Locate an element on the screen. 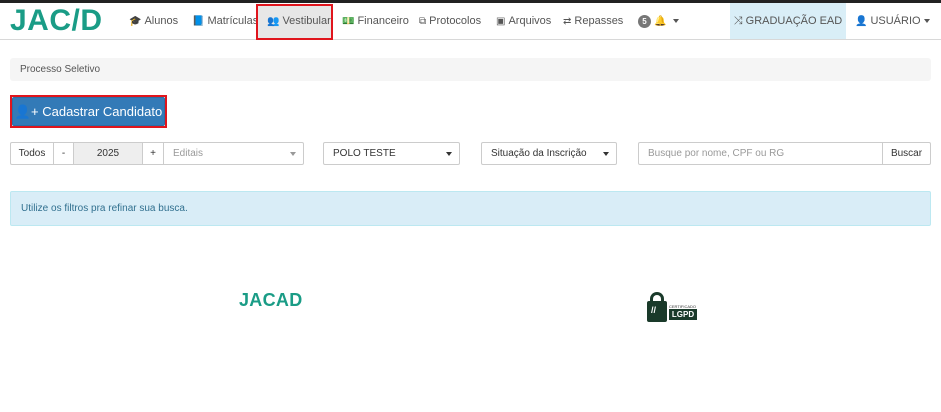 The height and width of the screenshot is (412, 941). situacao-select: Situação da Inscrição is located at coordinates (549, 153).